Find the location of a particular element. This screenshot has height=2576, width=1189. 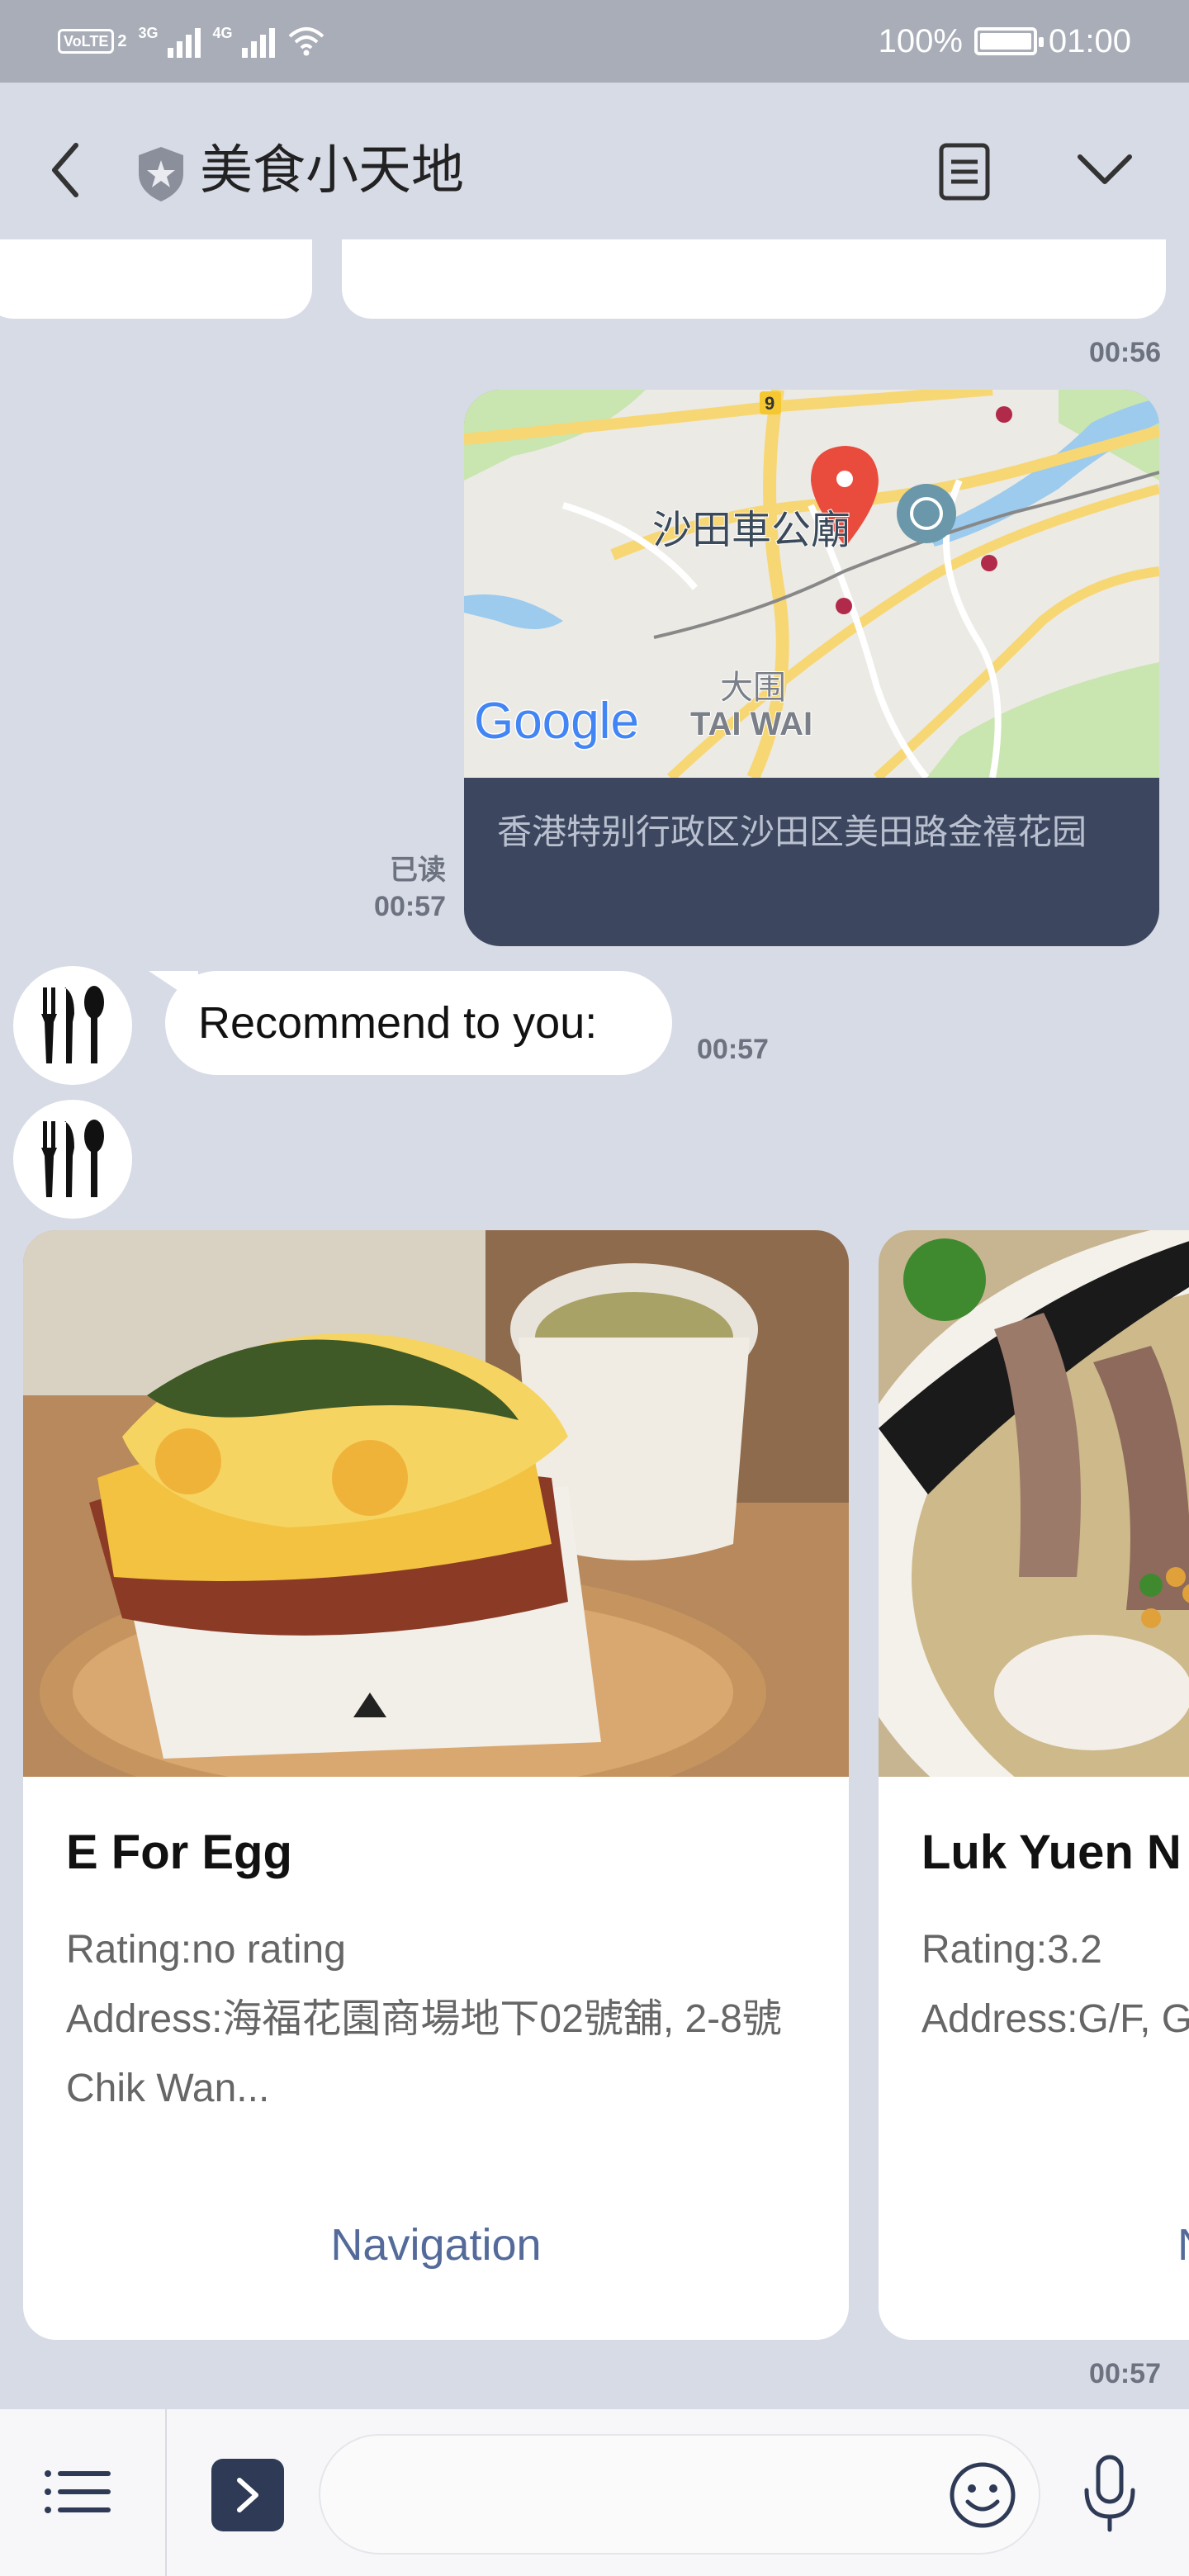

battery-percent: 100% is located at coordinates (920, 40).